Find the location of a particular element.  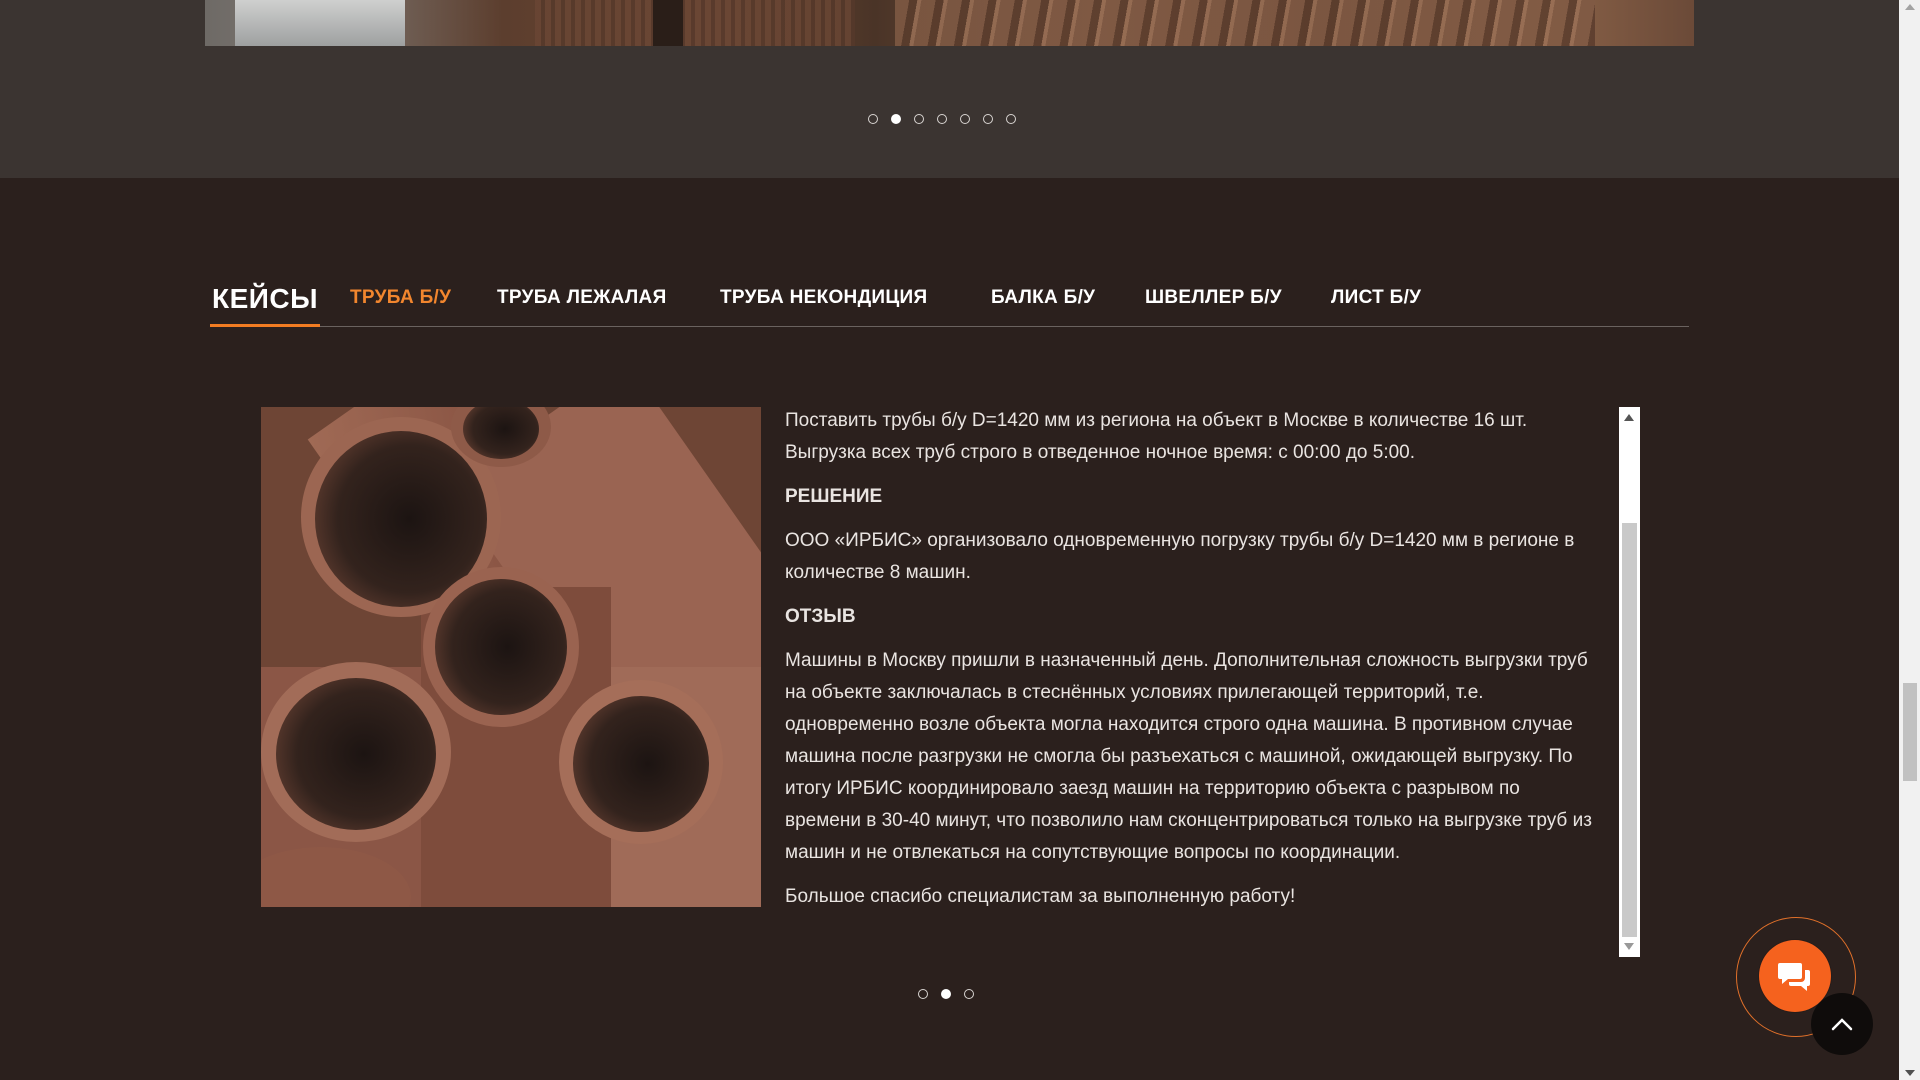

chevron-up-icon is located at coordinates (1842, 1024).